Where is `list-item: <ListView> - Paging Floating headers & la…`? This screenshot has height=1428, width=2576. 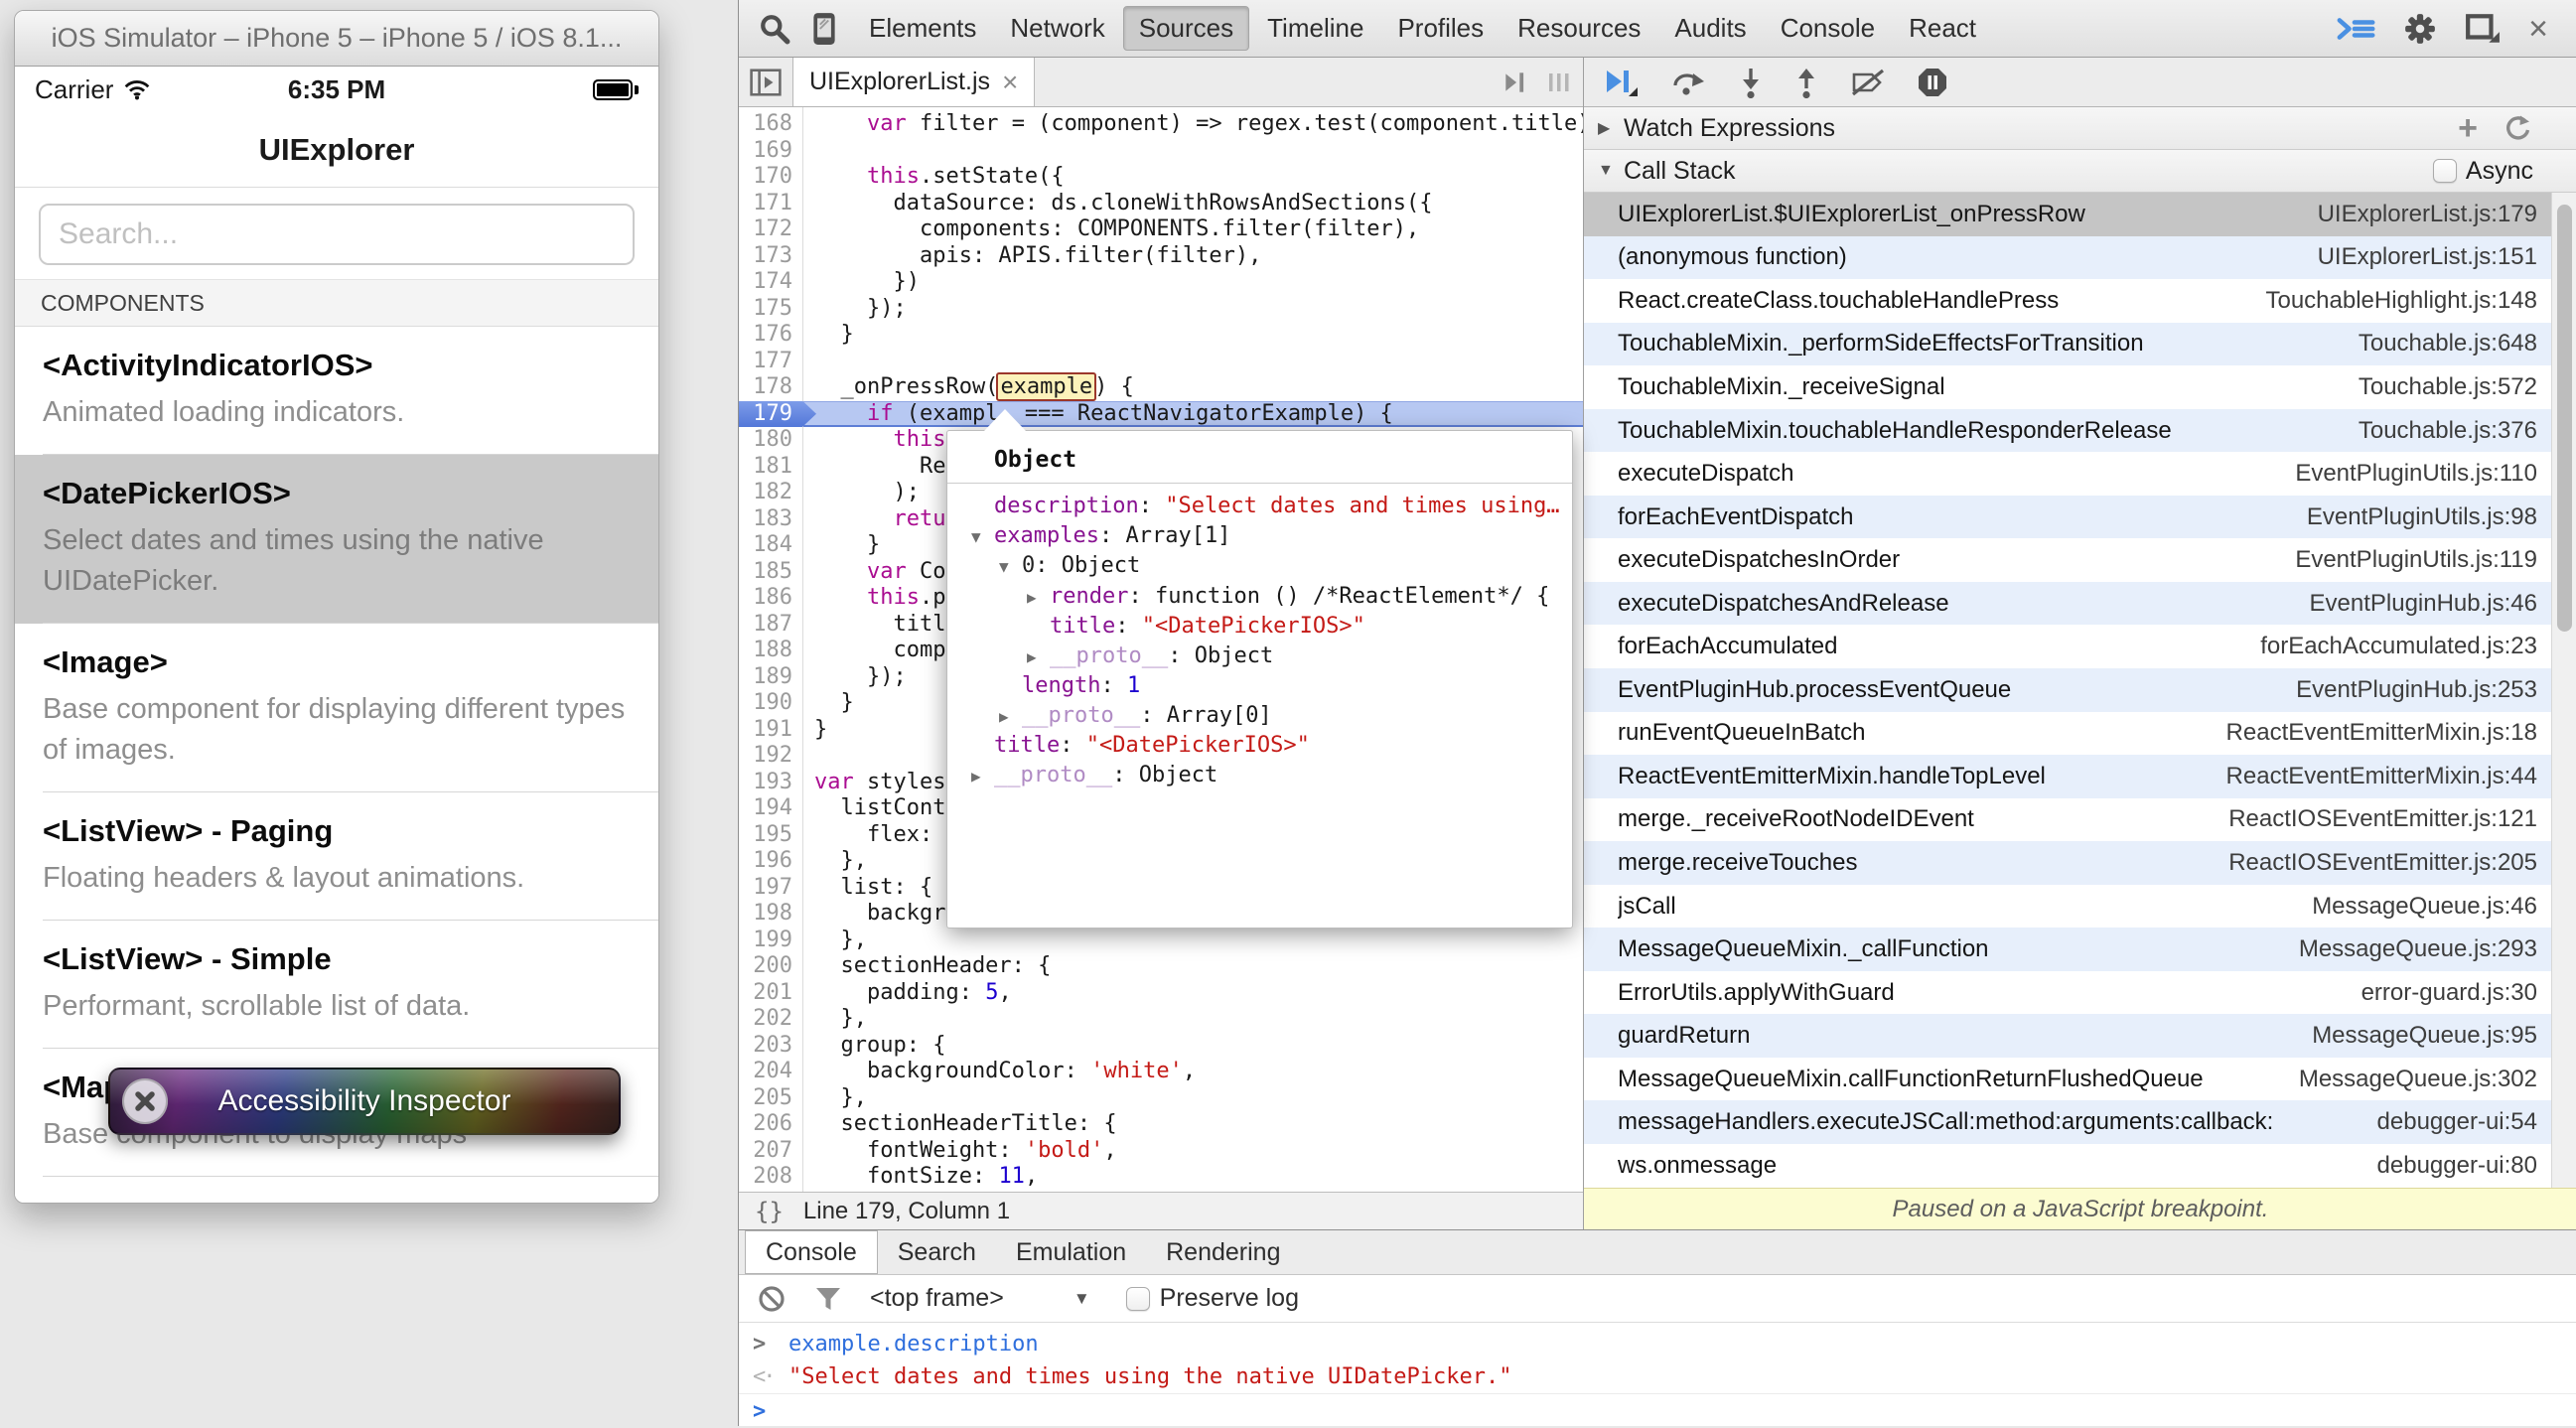 list-item: <ListView> - Paging Floating headers & la… is located at coordinates (336, 856).